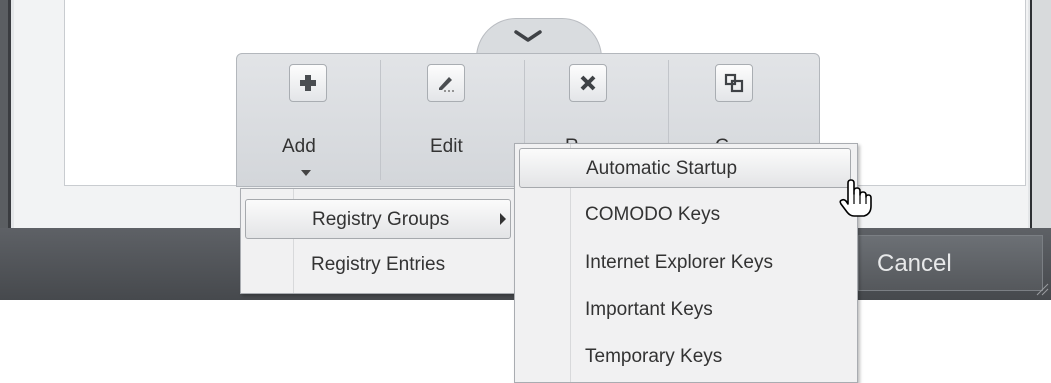  I want to click on menu-item-label: Internet Explorer Keys, so click(679, 262).